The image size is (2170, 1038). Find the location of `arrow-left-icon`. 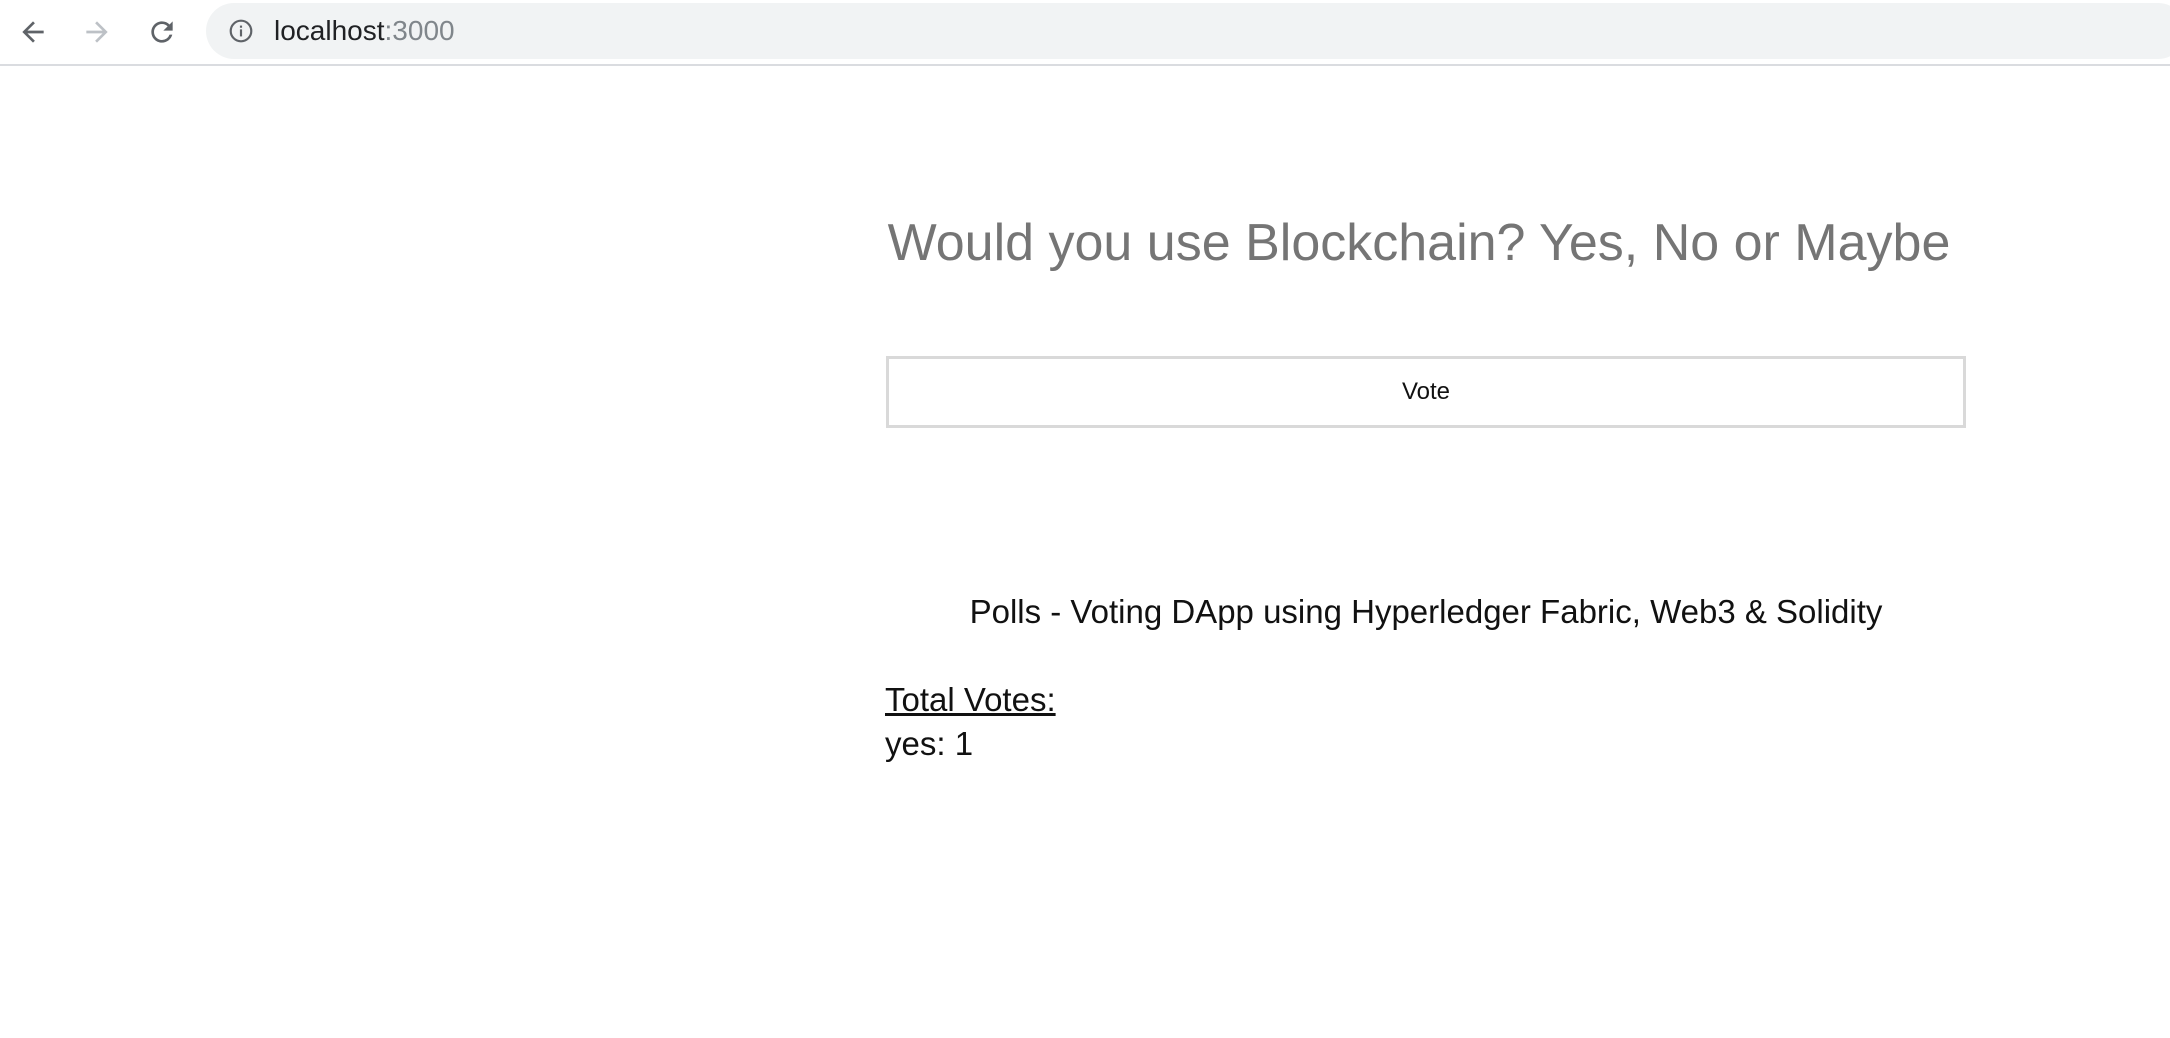

arrow-left-icon is located at coordinates (33, 32).